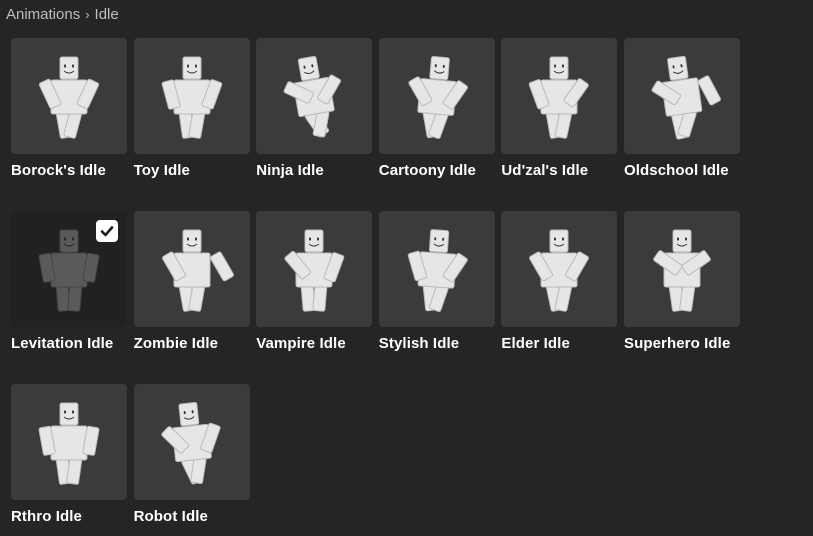 The height and width of the screenshot is (536, 813). I want to click on item-name: Ud'zal's Idle, so click(545, 170).